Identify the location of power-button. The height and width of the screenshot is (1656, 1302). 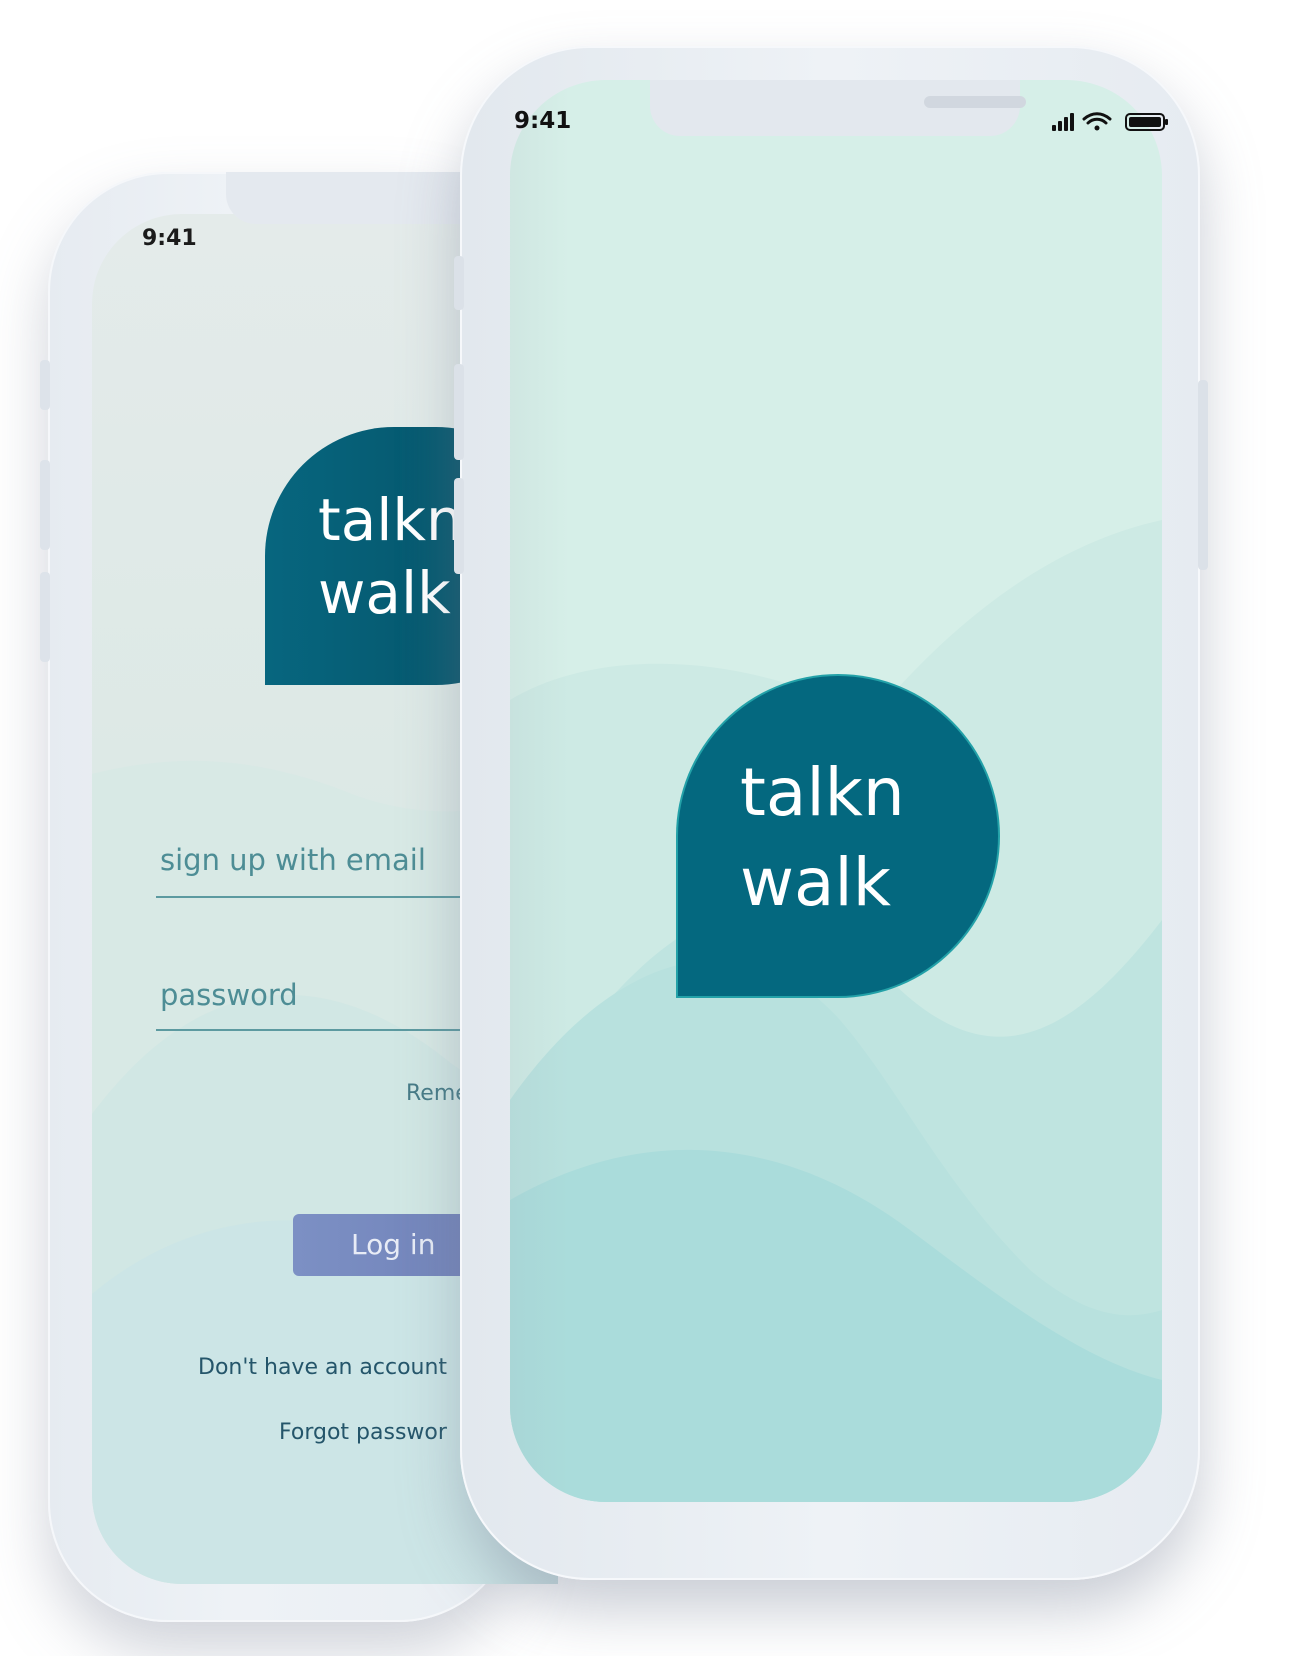
(1203, 475).